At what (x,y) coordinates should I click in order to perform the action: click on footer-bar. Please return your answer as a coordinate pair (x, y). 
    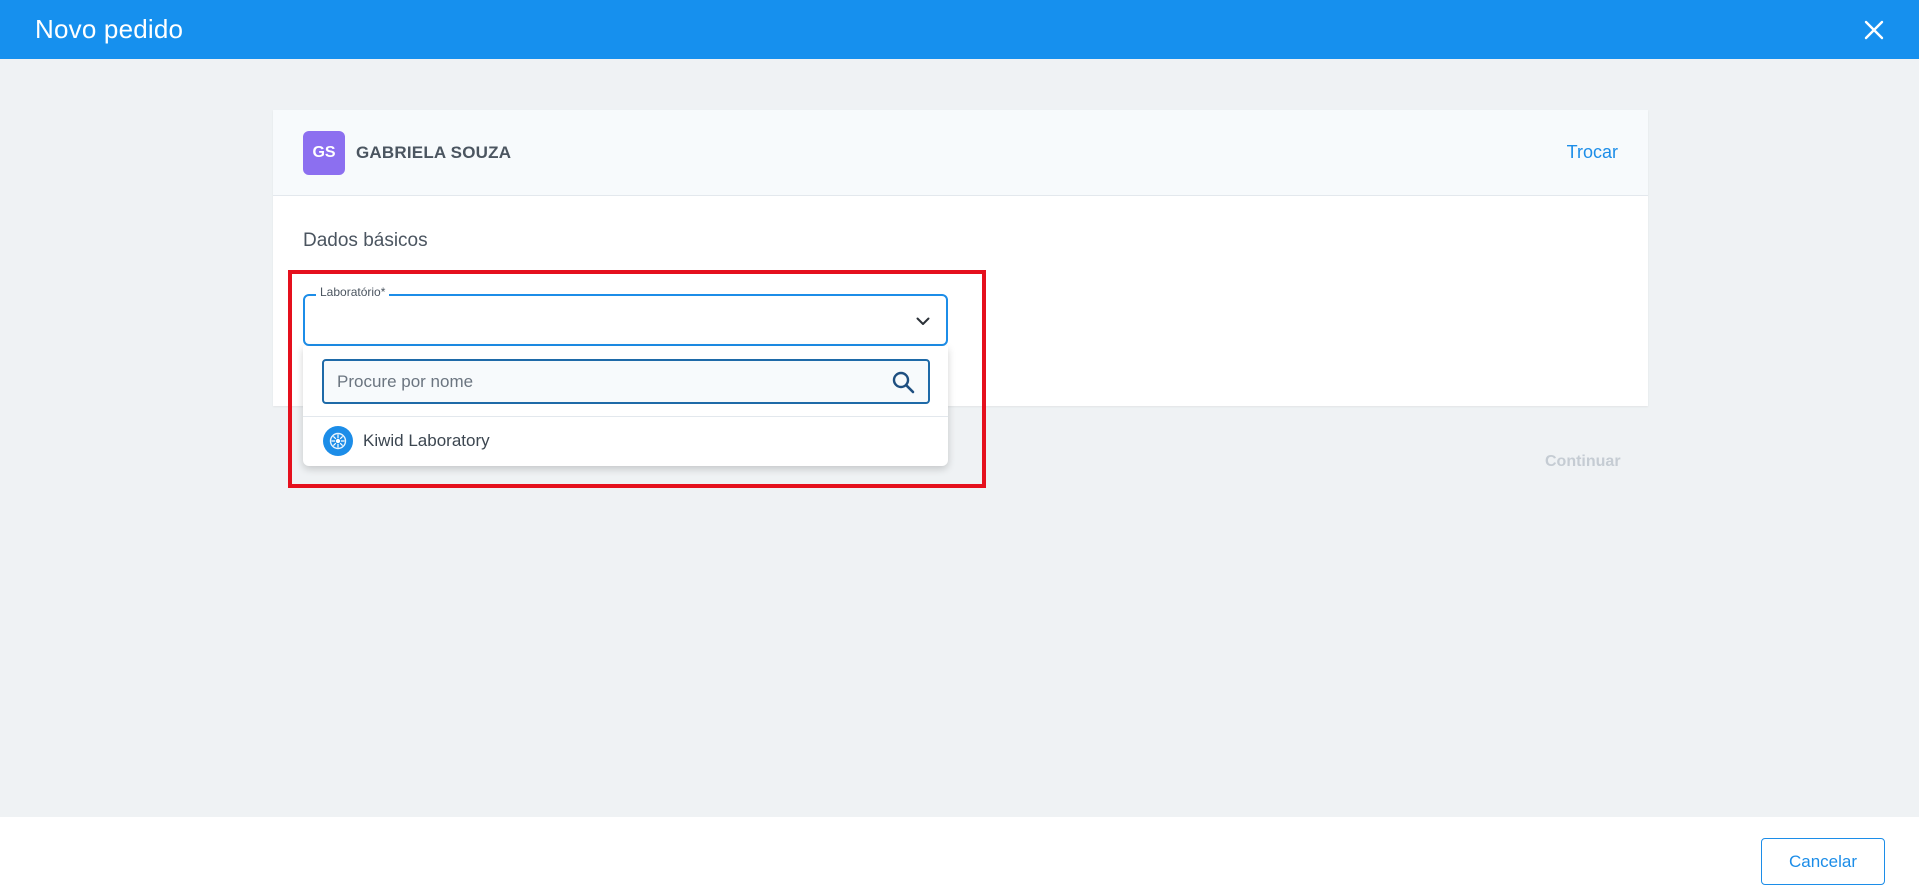
    Looking at the image, I should click on (959, 854).